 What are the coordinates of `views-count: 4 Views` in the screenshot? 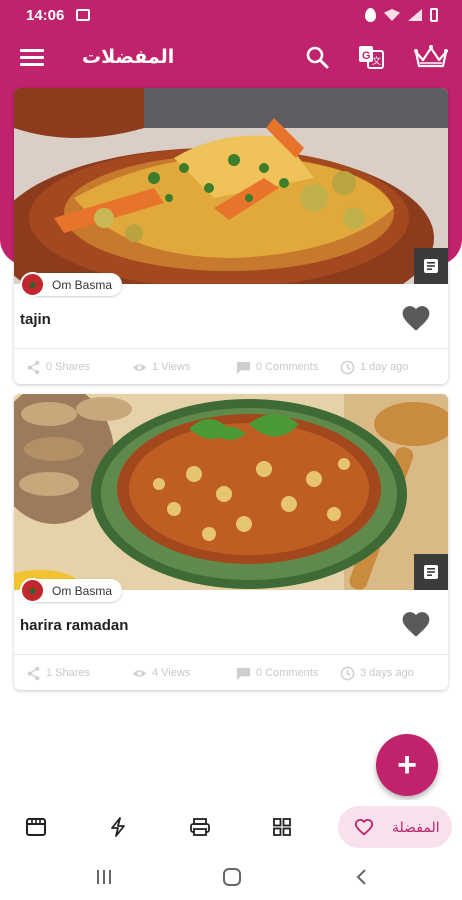 It's located at (171, 673).